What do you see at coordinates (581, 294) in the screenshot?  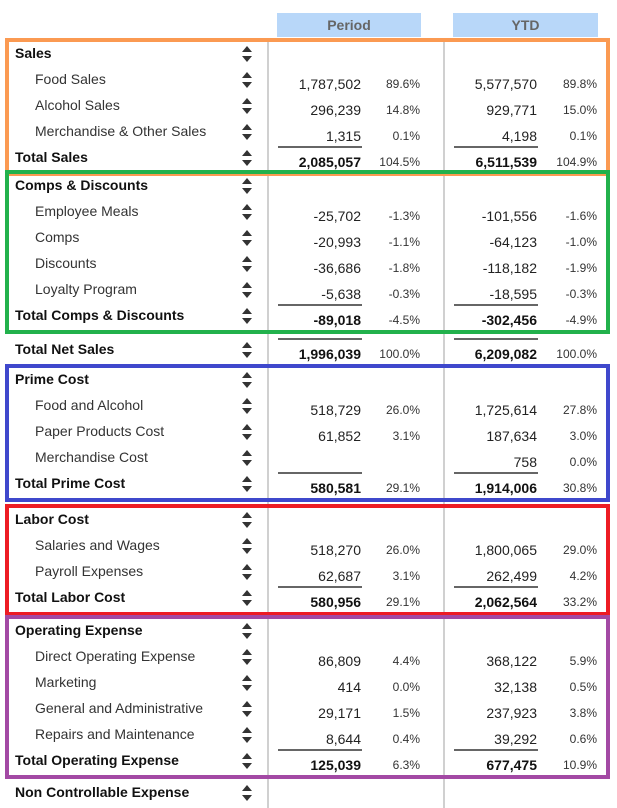 I see `ytd-percent: -0.3%` at bounding box center [581, 294].